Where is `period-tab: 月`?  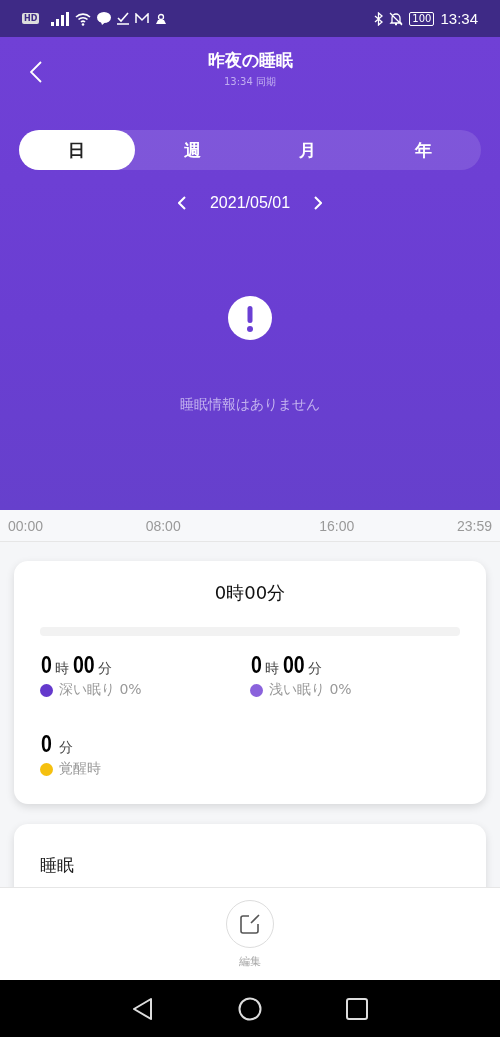
period-tab: 月 is located at coordinates (308, 150).